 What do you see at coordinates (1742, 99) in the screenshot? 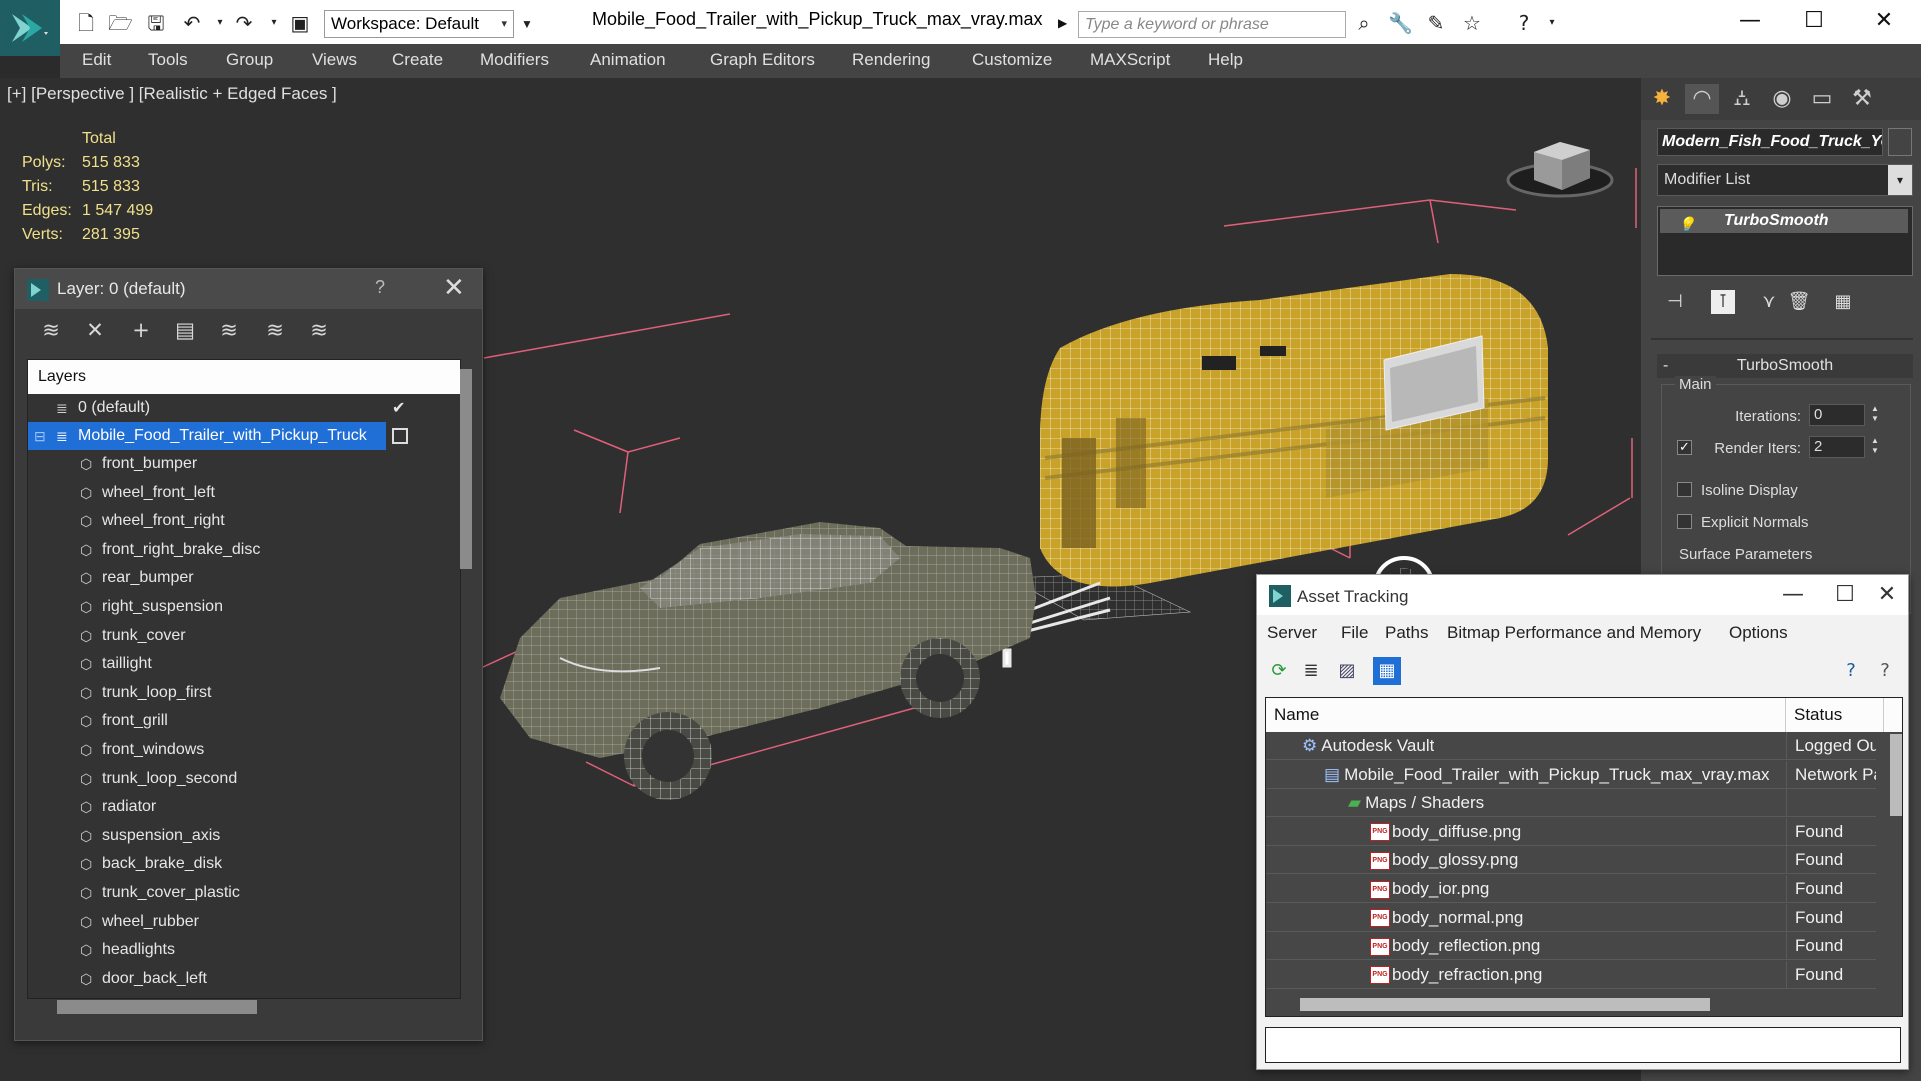
I see `hierarchy-tab-icon: ⛼` at bounding box center [1742, 99].